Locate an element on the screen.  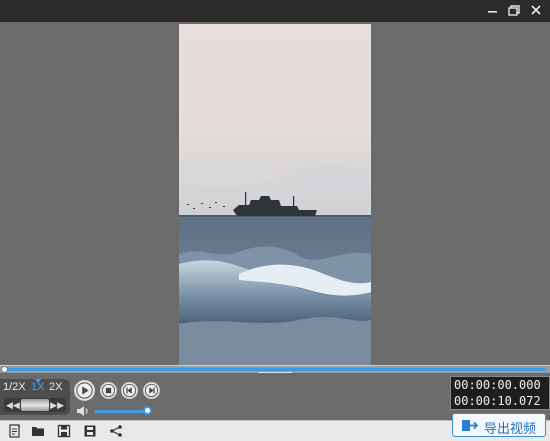
stop-button is located at coordinates (108, 390).